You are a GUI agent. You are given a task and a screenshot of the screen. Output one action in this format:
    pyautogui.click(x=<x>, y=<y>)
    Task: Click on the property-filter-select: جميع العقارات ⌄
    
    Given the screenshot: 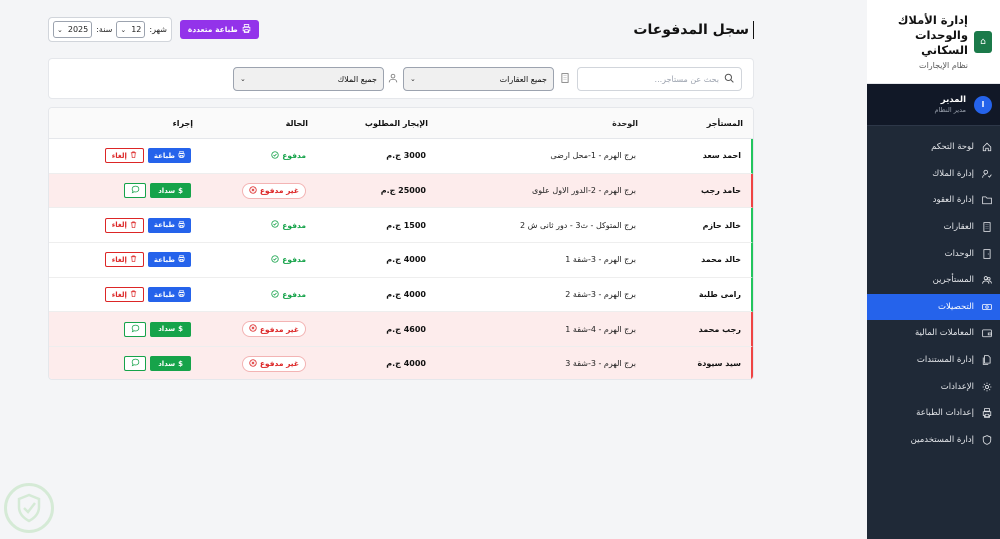 What is the action you would take?
    pyautogui.click(x=478, y=79)
    